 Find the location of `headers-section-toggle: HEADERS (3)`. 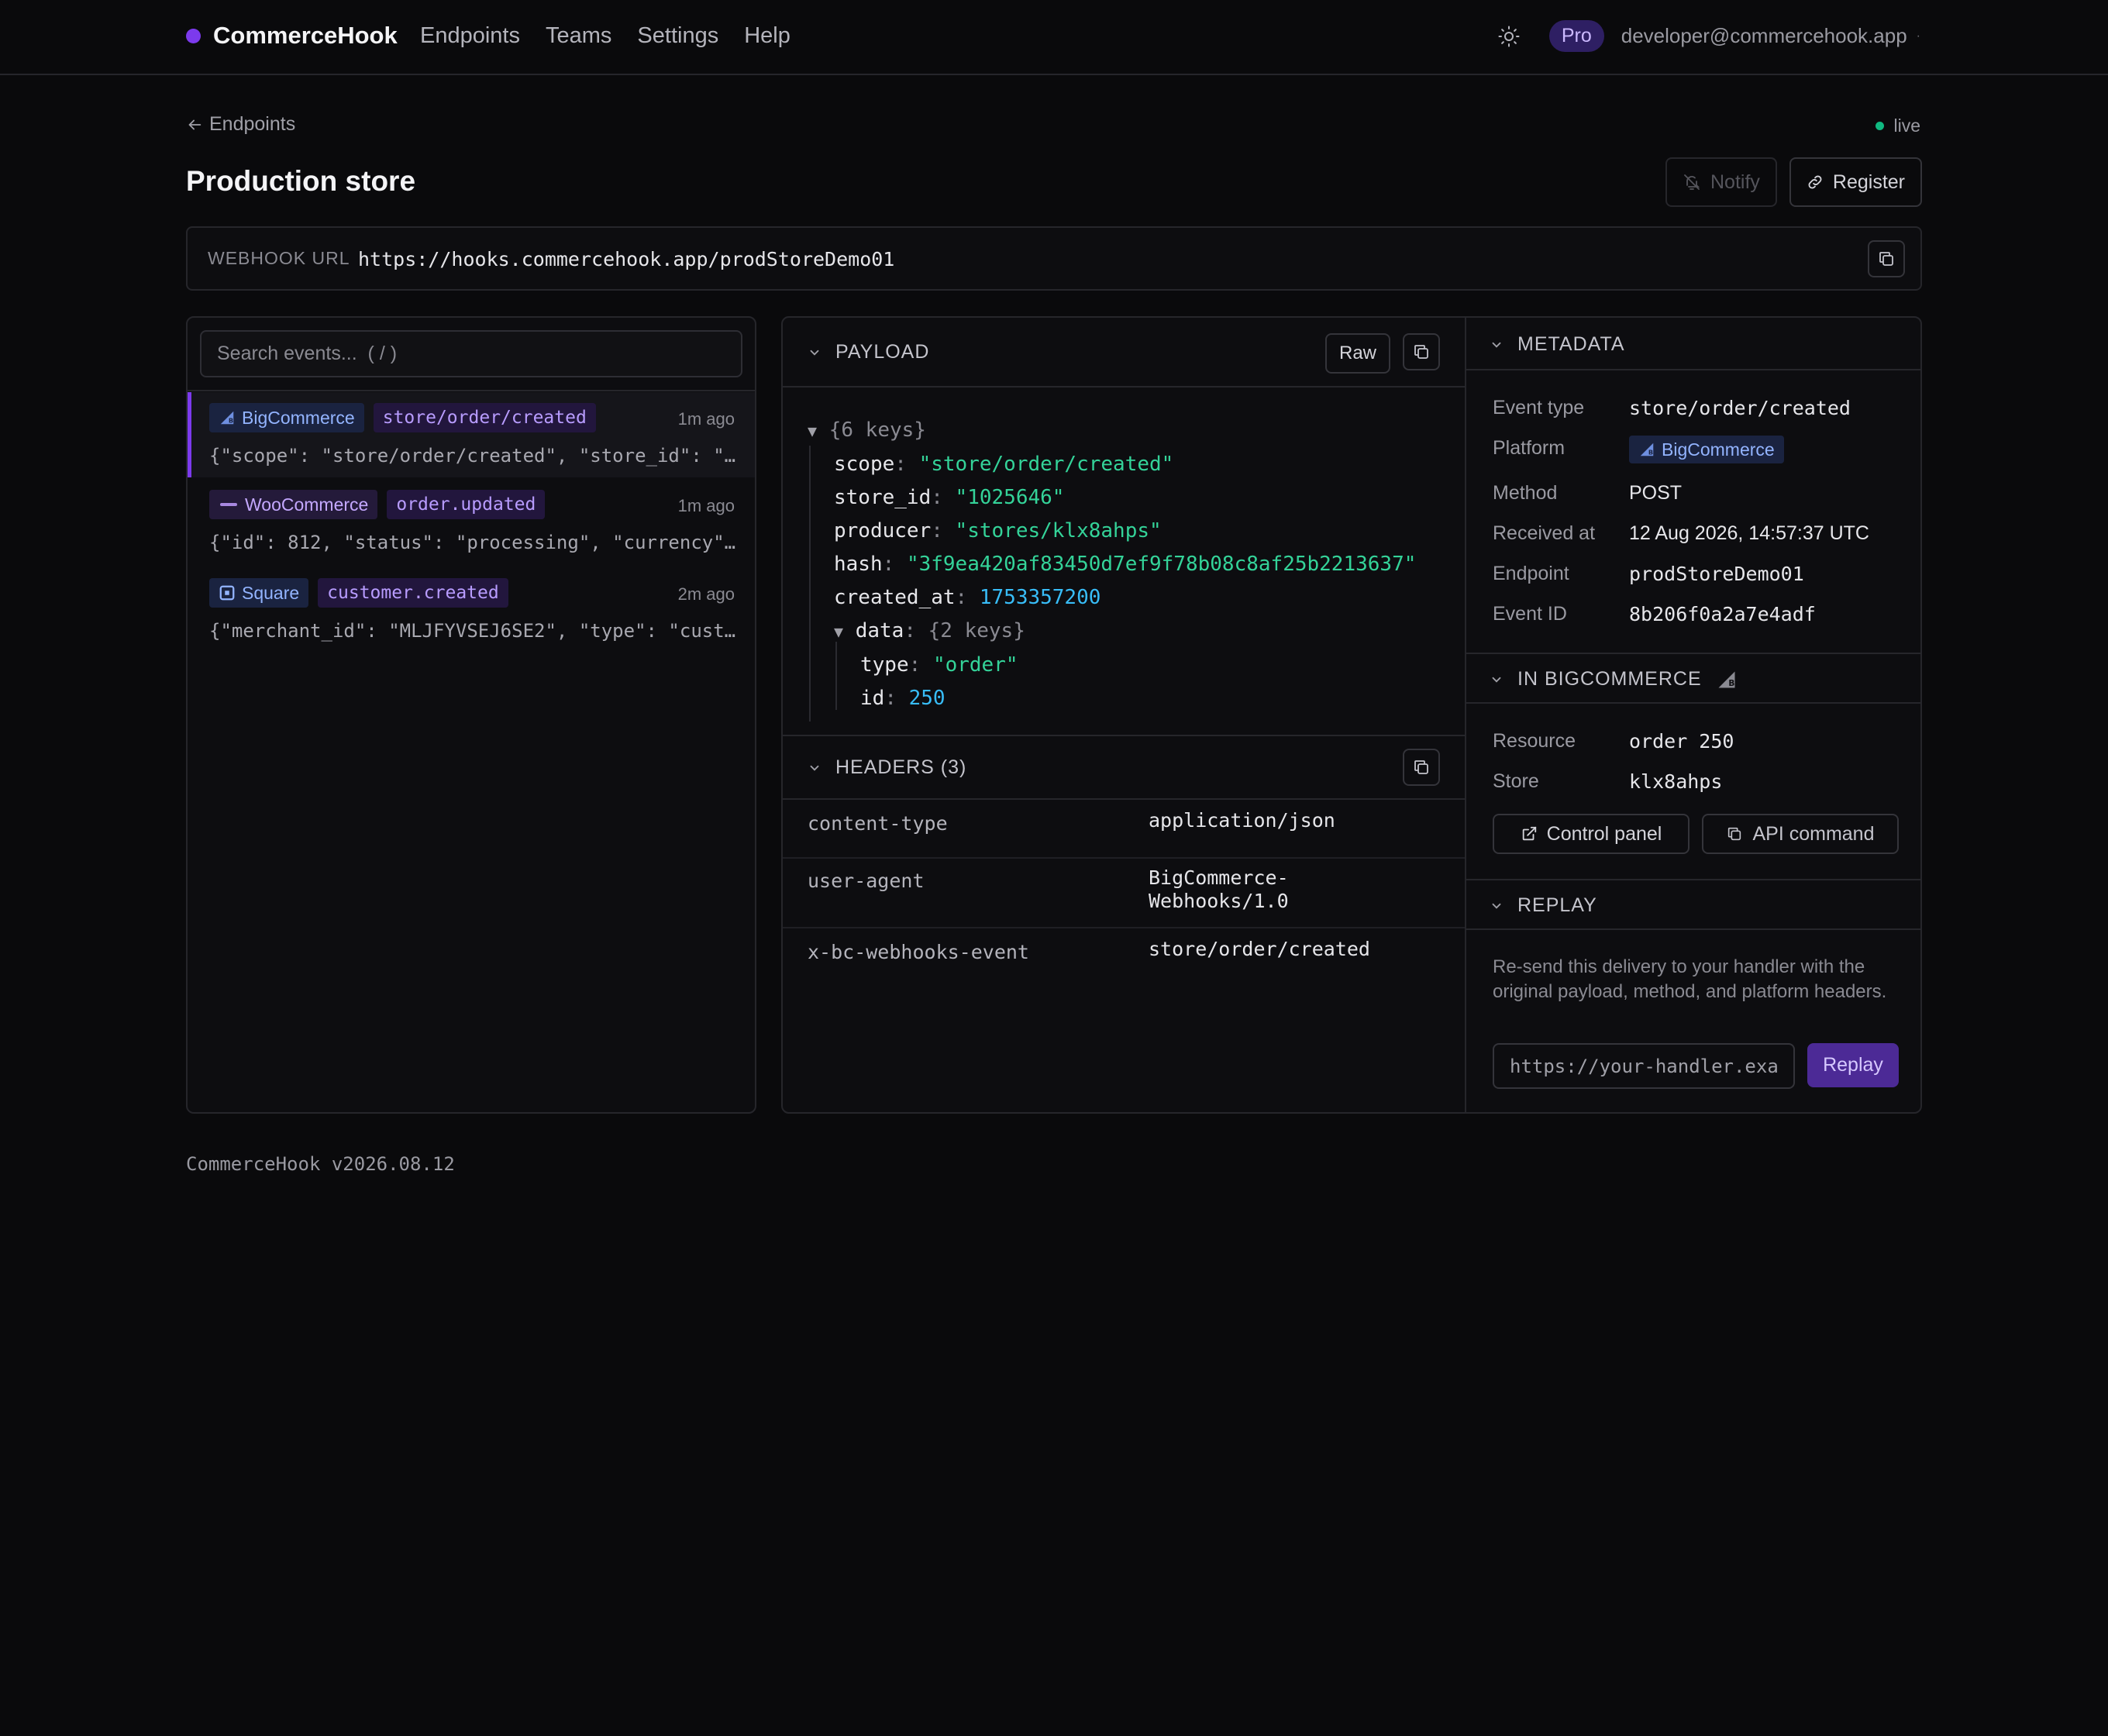

headers-section-toggle: HEADERS (3) is located at coordinates (887, 767).